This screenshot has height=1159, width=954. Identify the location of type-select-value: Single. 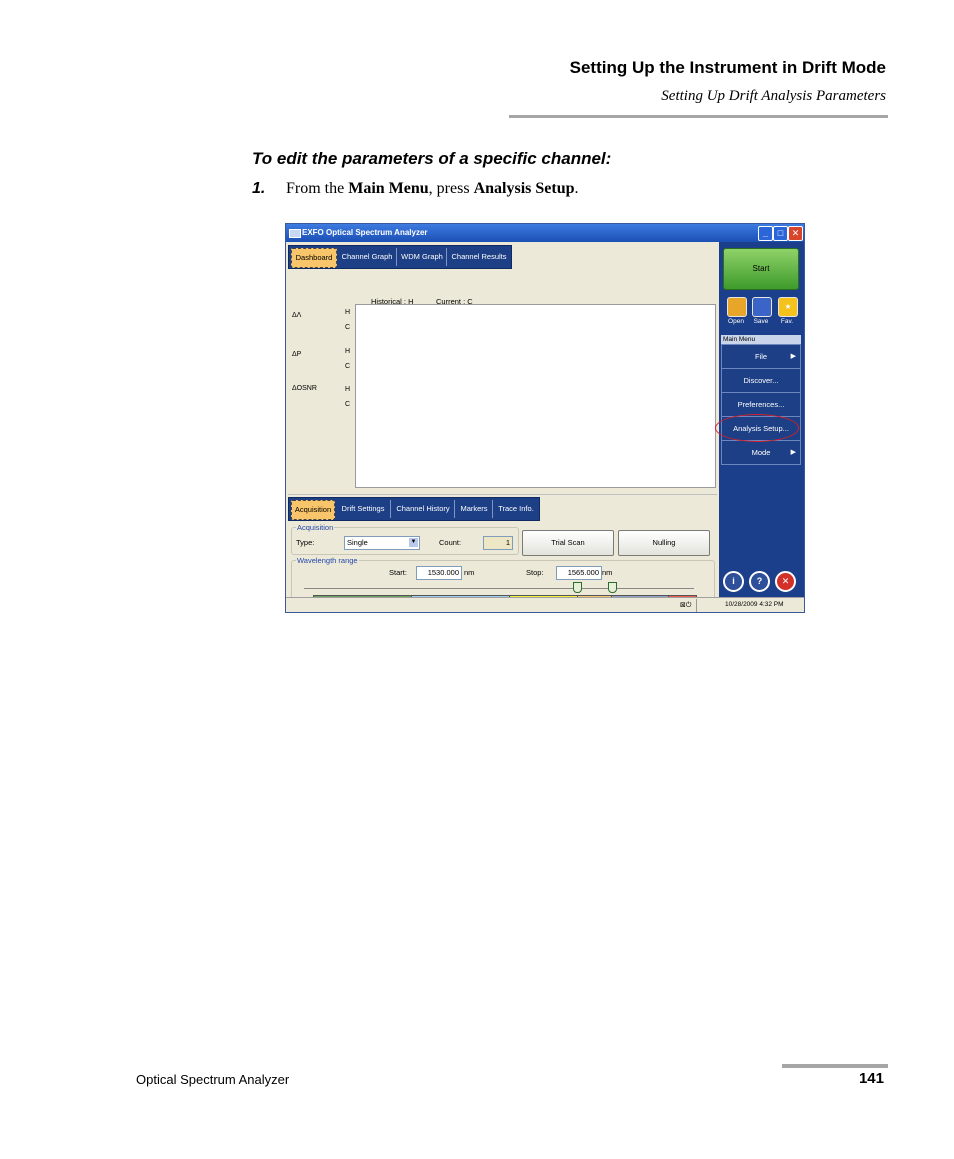
(357, 542).